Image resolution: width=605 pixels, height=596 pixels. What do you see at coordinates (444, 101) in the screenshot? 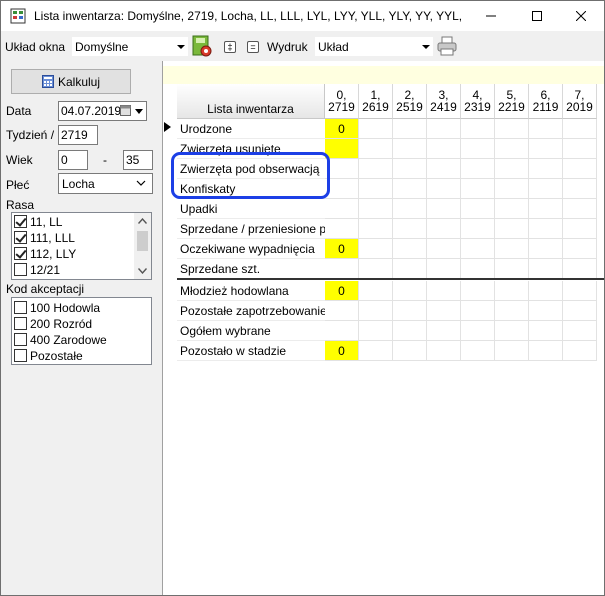
I see `column-header: 3, 2419` at bounding box center [444, 101].